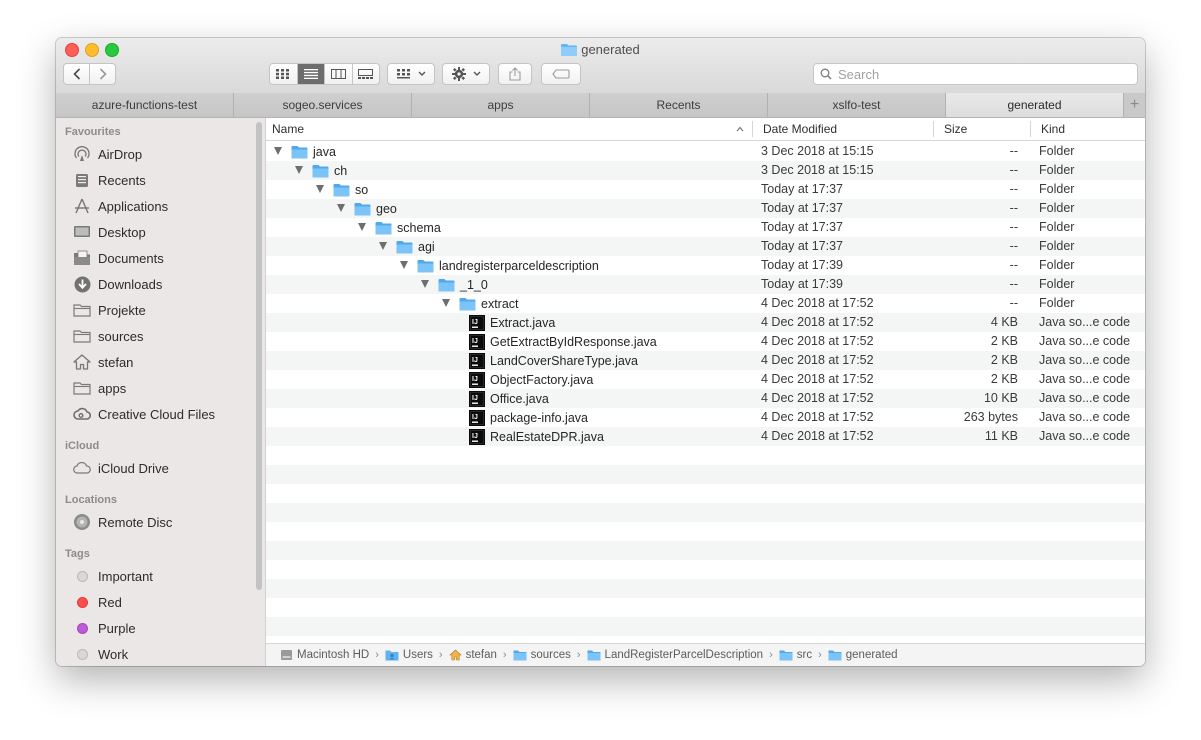  What do you see at coordinates (108, 336) in the screenshot?
I see `sidebar-item-sources: sources` at bounding box center [108, 336].